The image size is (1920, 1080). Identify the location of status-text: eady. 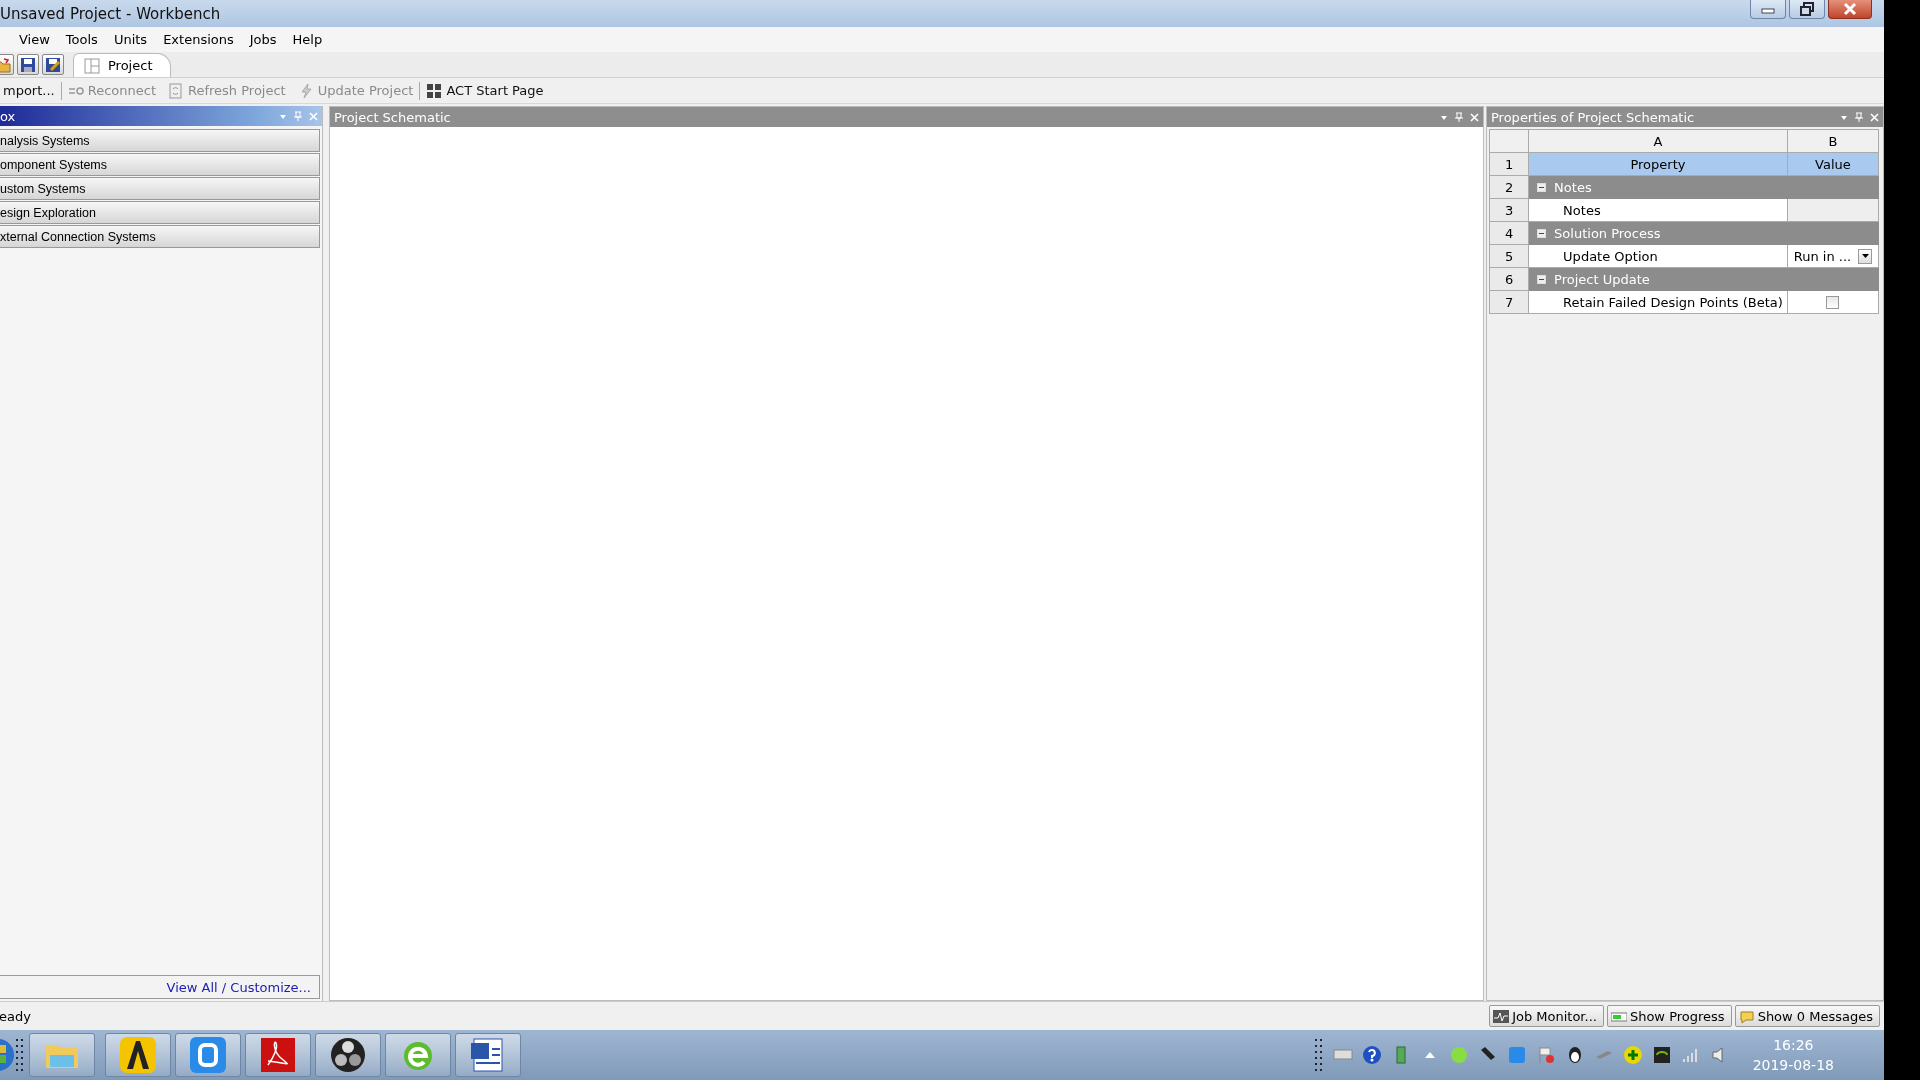
(16, 1016).